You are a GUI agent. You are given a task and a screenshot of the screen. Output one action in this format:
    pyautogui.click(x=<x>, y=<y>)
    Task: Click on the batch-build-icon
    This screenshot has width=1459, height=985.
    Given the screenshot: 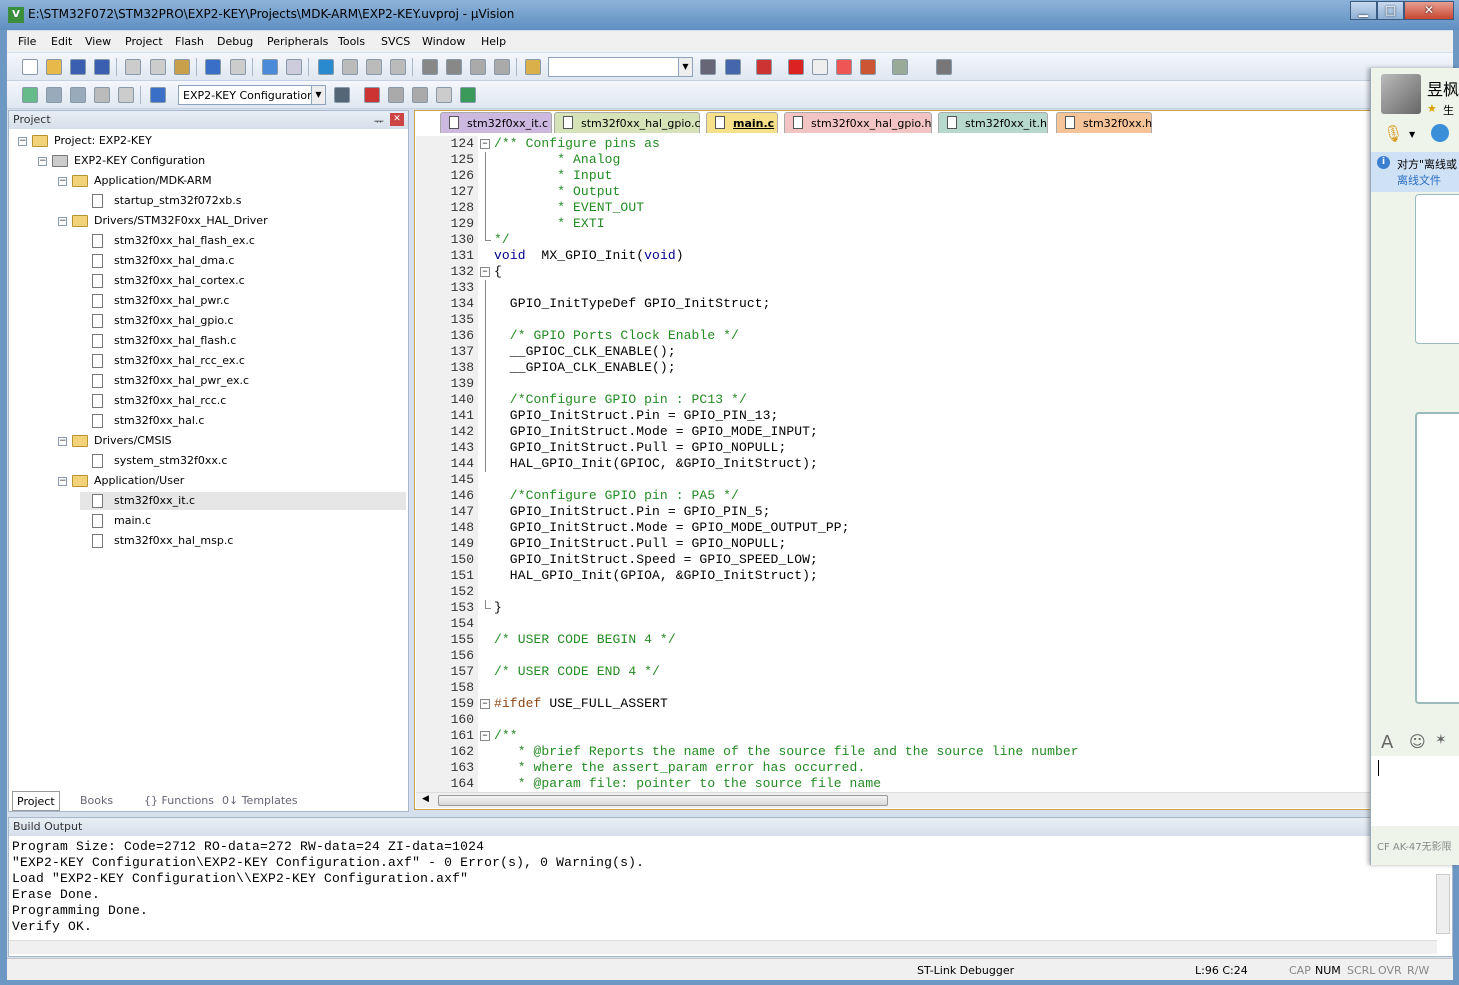 What is the action you would take?
    pyautogui.click(x=102, y=95)
    